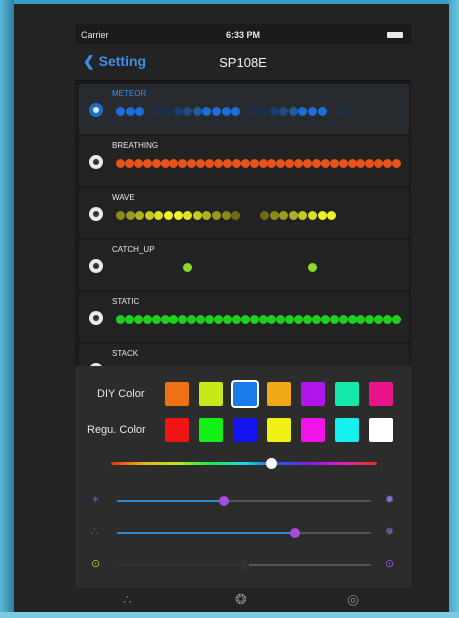  Describe the element at coordinates (271, 463) in the screenshot. I see `hue-slider-thumb` at that location.